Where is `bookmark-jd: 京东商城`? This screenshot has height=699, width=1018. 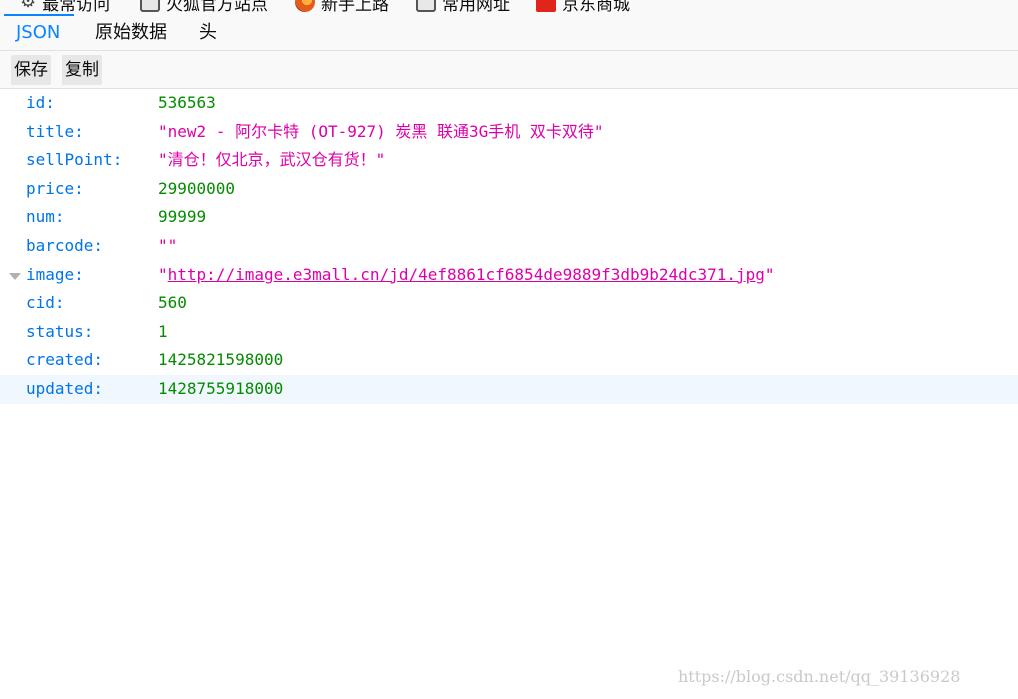 bookmark-jd: 京东商城 is located at coordinates (583, 7).